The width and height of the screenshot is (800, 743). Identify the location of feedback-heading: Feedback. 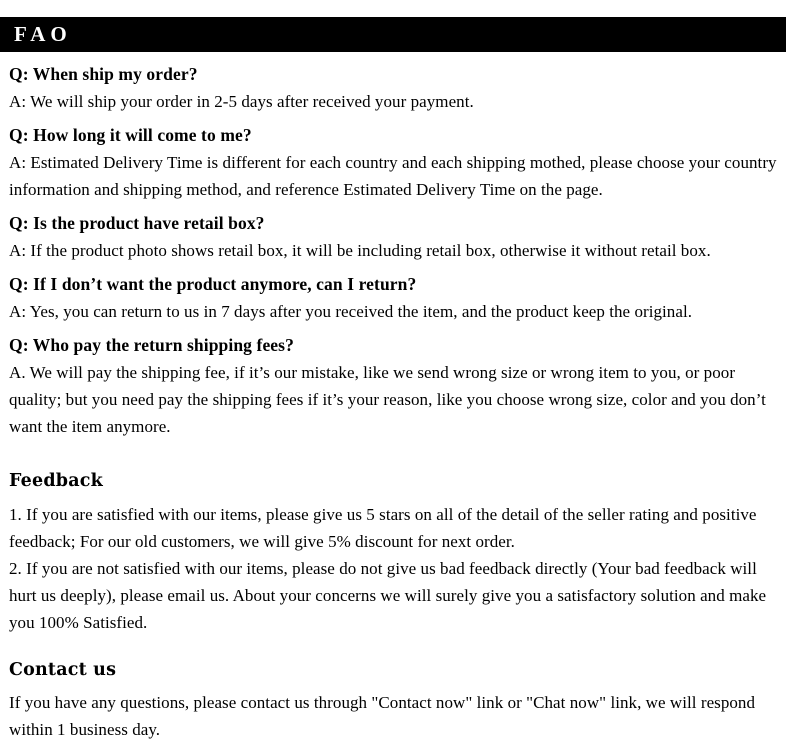
(56, 481).